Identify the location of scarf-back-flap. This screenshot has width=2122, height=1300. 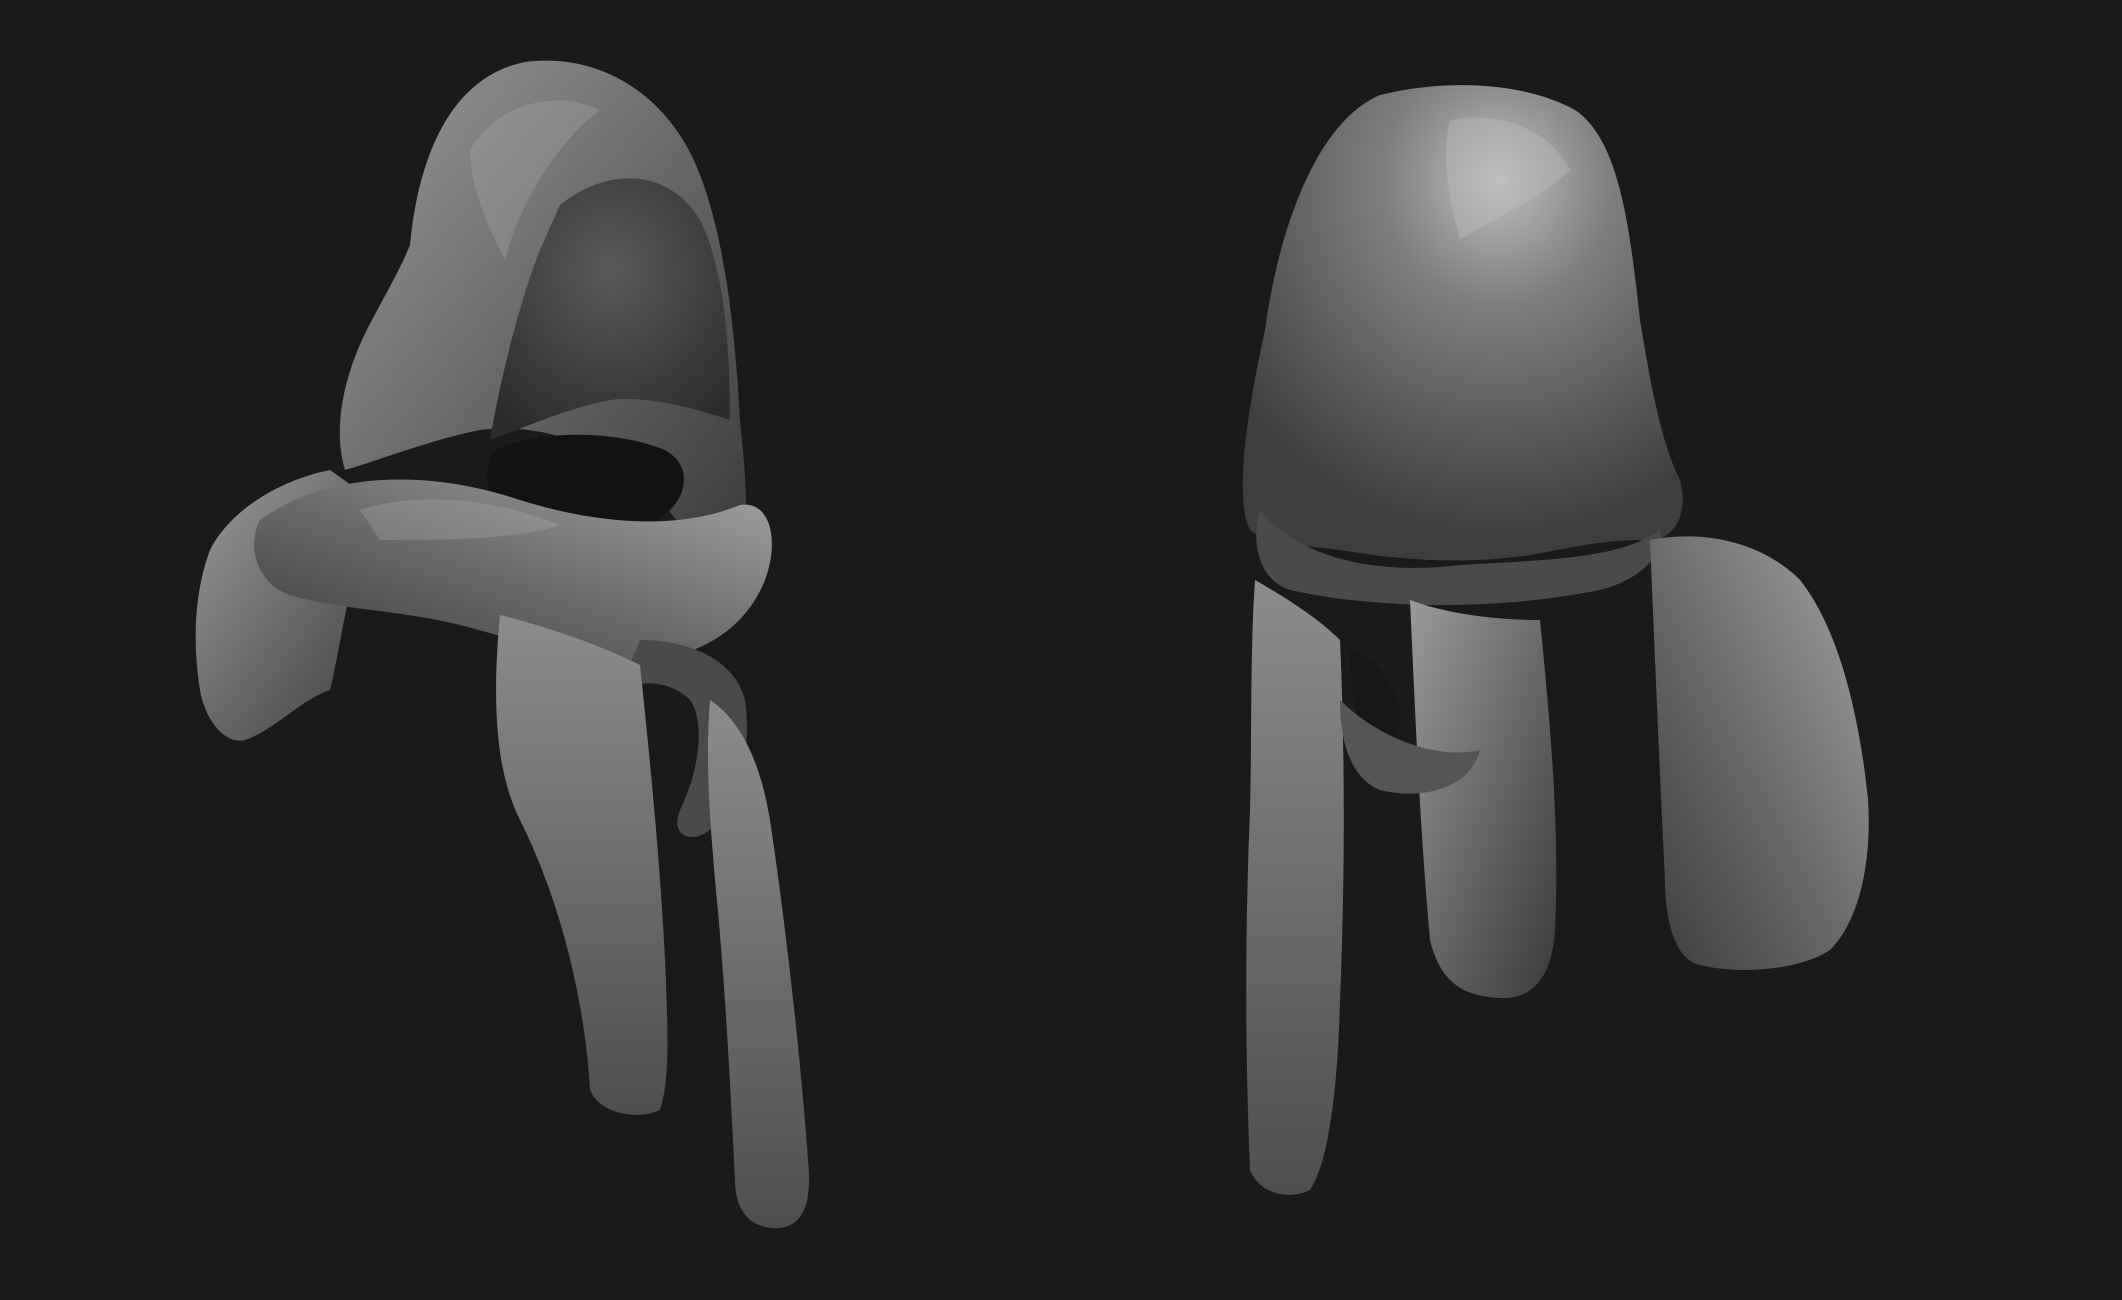
(1759, 753).